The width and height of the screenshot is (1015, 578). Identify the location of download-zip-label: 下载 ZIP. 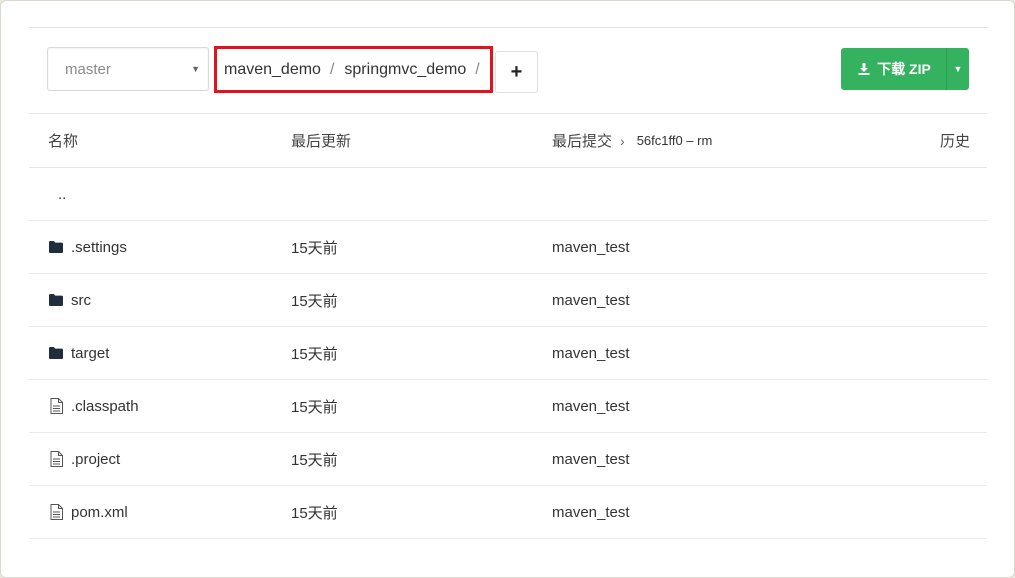
(904, 69).